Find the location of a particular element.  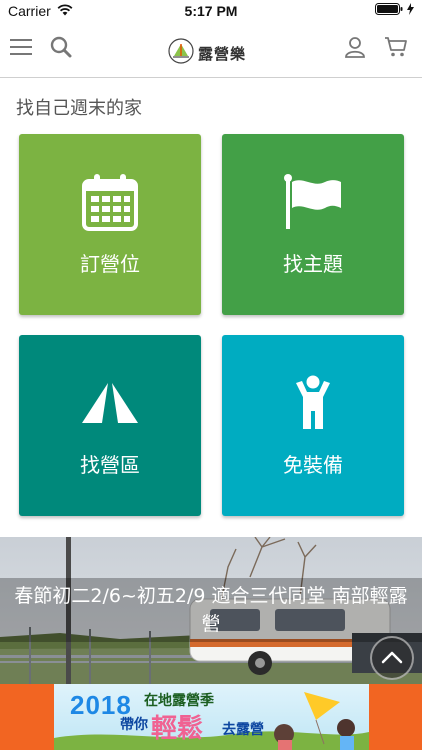

user-icon is located at coordinates (355, 49).